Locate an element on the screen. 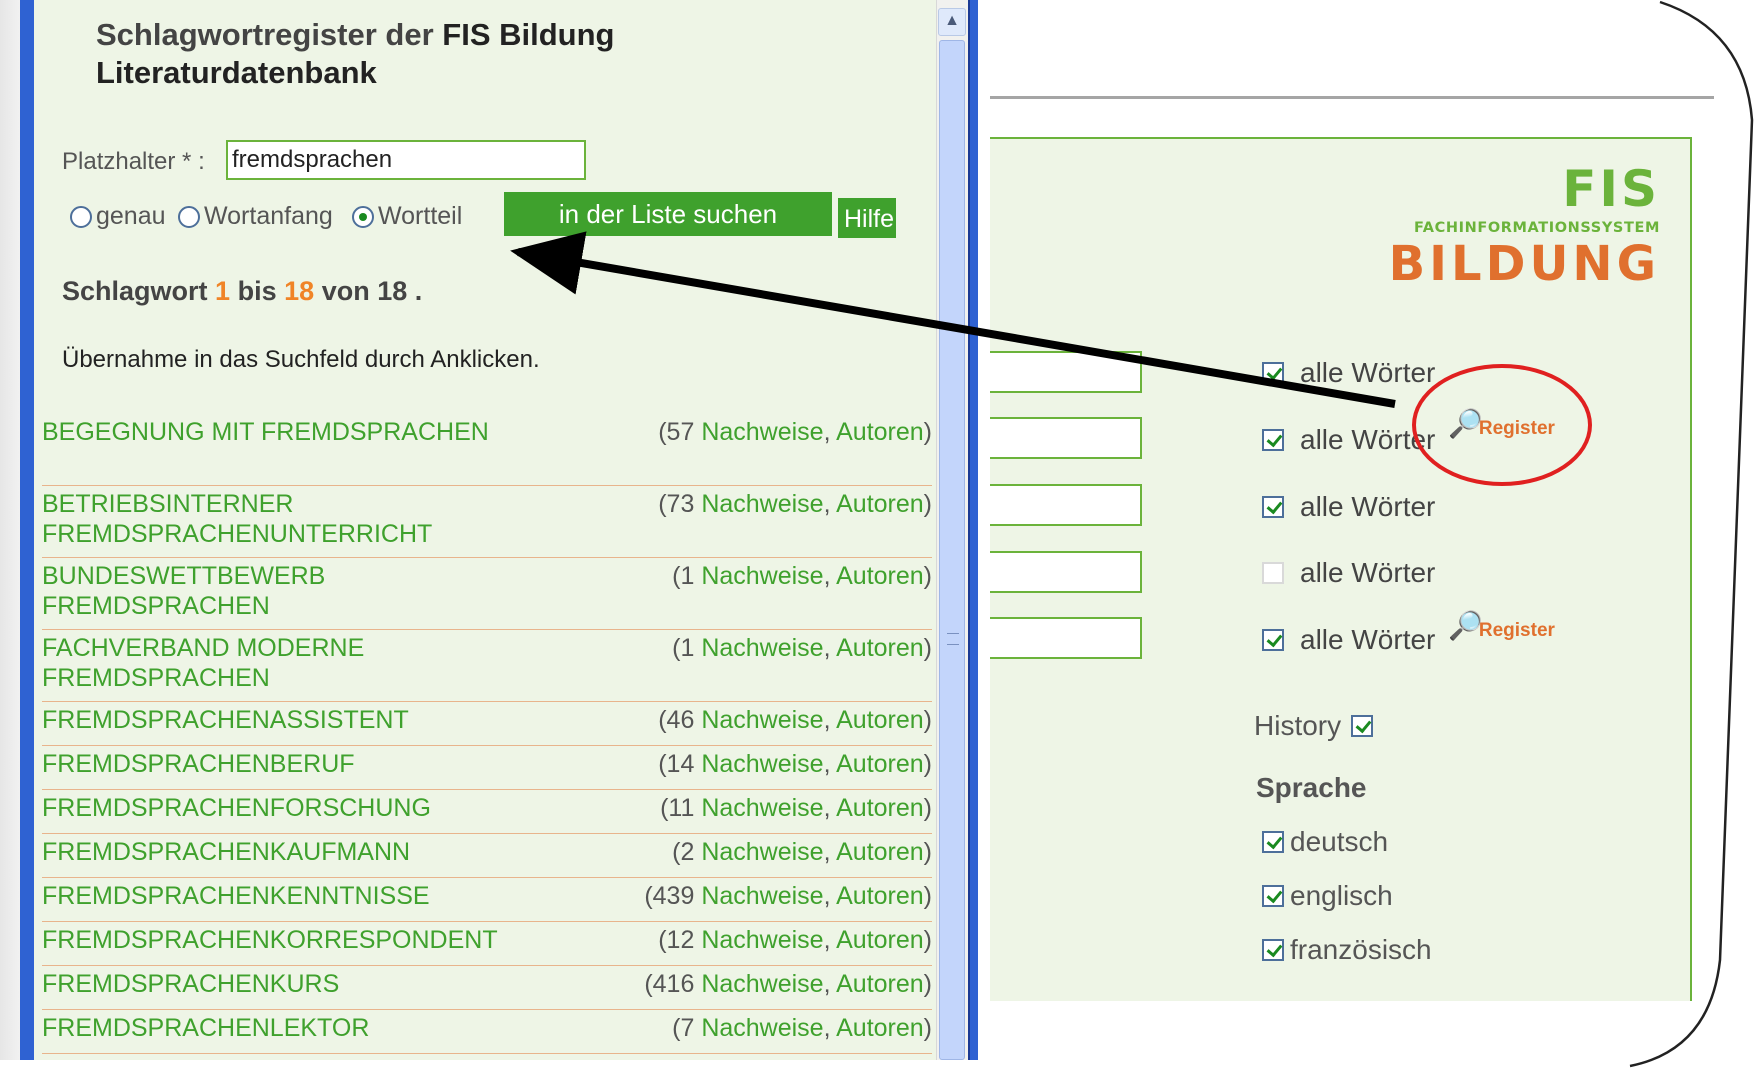 The width and height of the screenshot is (1756, 1068). logo-subtitle: FACHINFORMATIONSSYSTEM is located at coordinates (1536, 228).